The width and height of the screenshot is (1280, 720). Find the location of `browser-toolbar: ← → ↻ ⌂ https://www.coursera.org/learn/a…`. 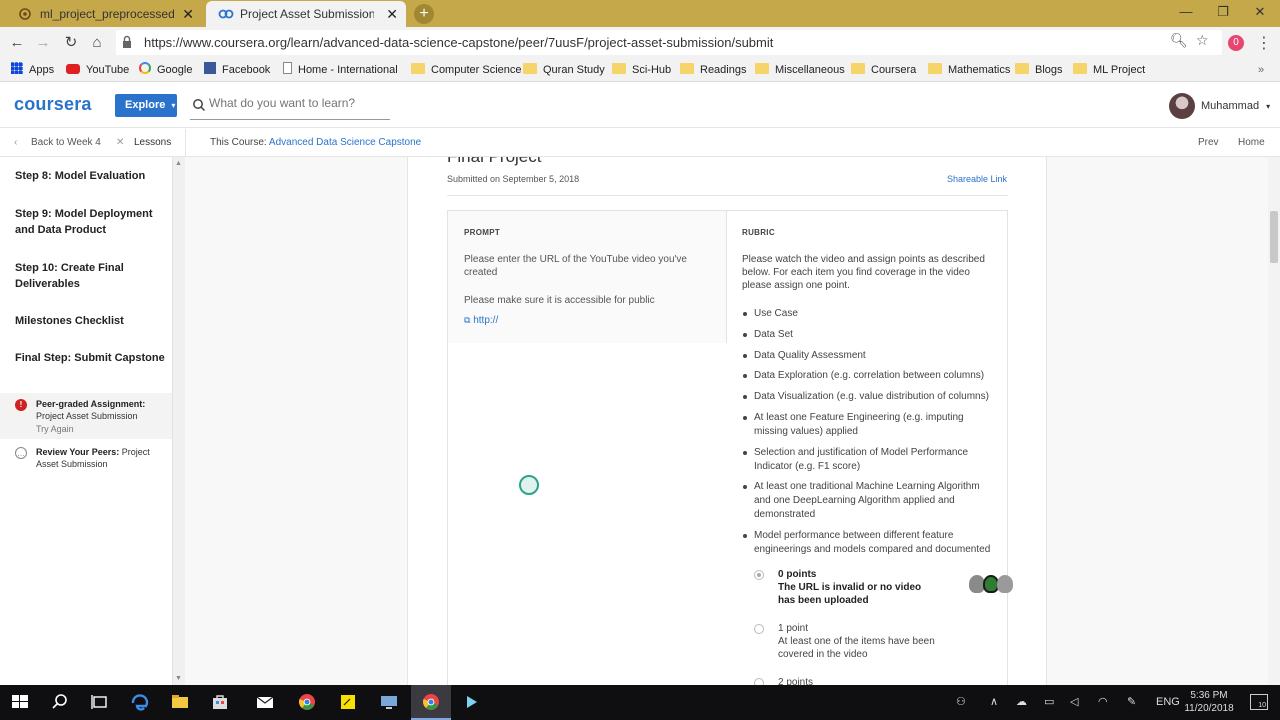

browser-toolbar: ← → ↻ ⌂ https://www.coursera.org/learn/a… is located at coordinates (640, 42).